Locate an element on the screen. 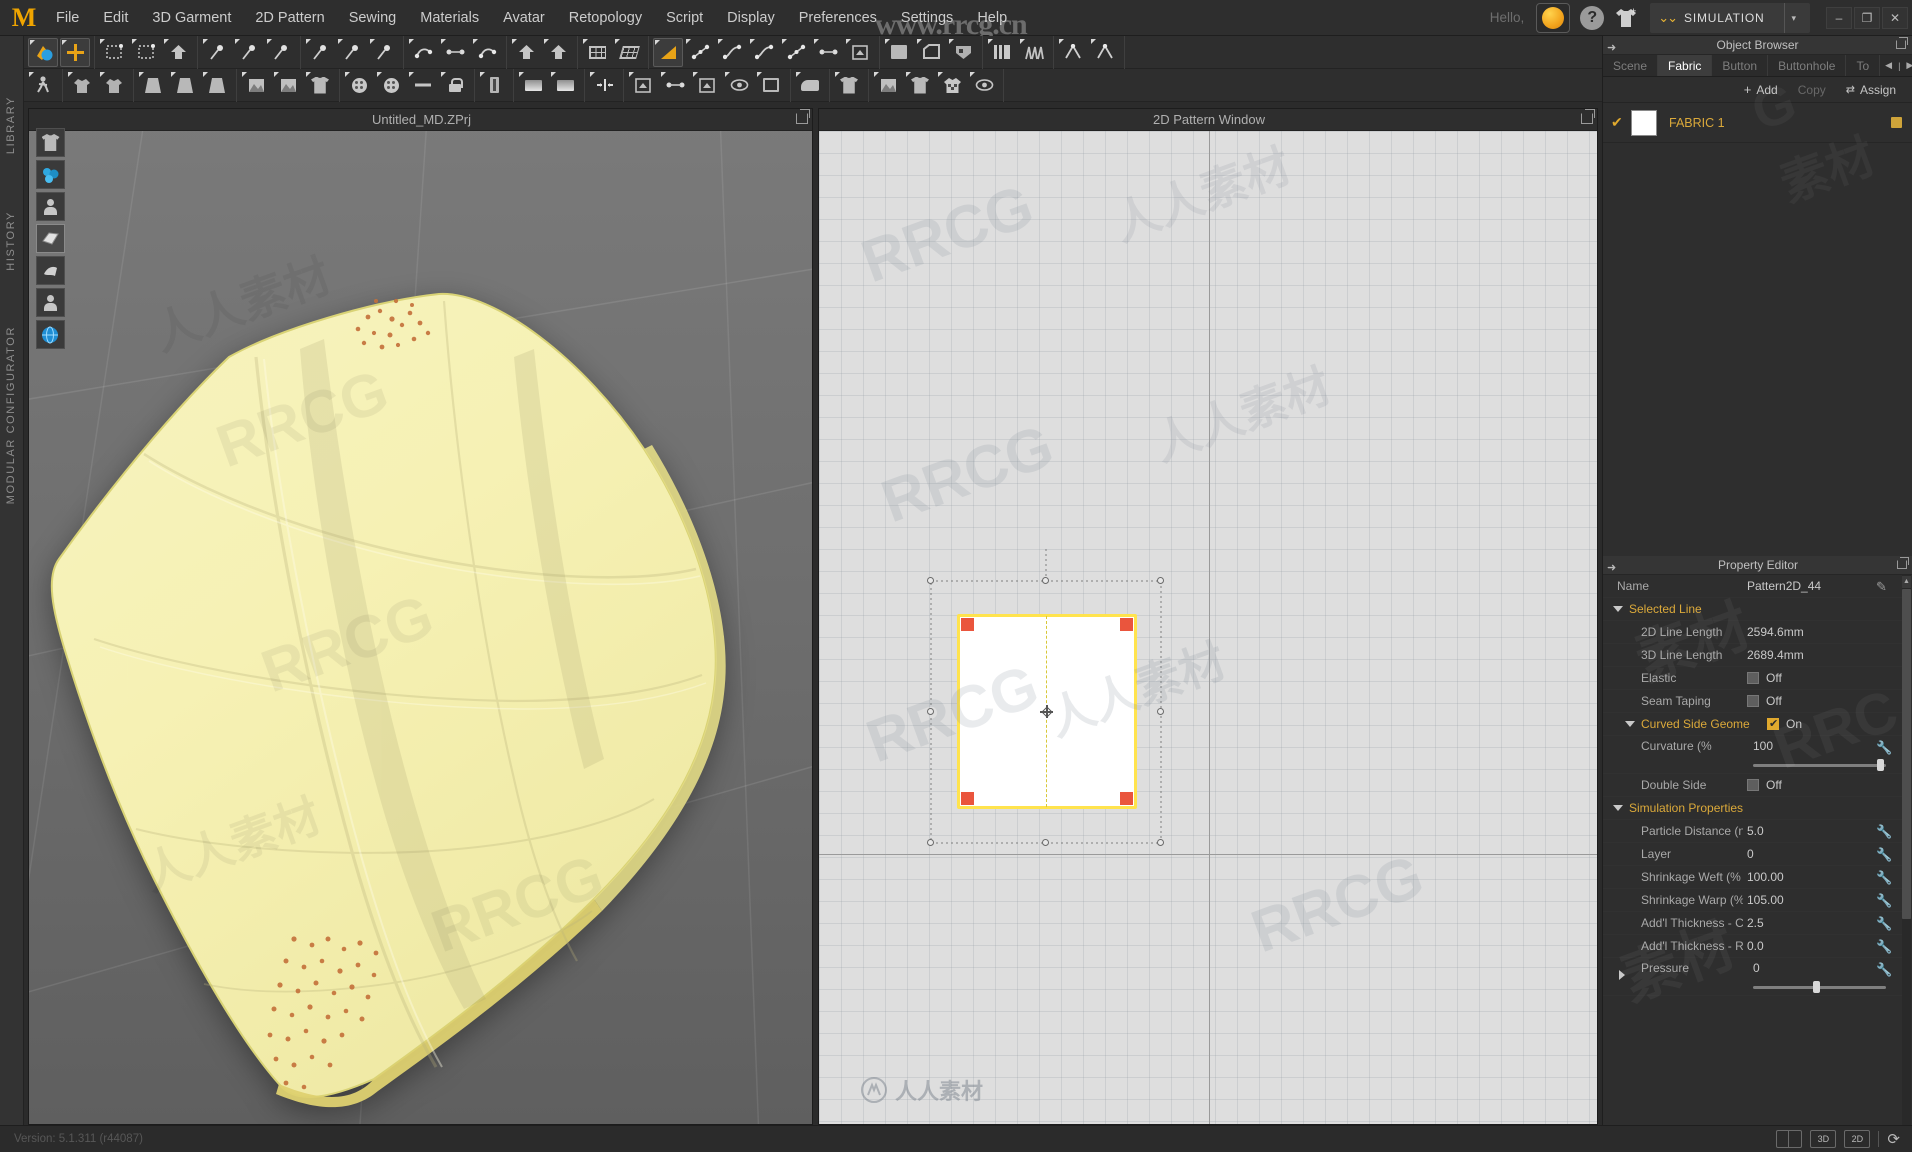  pattern-pin-tl is located at coordinates (967, 624).